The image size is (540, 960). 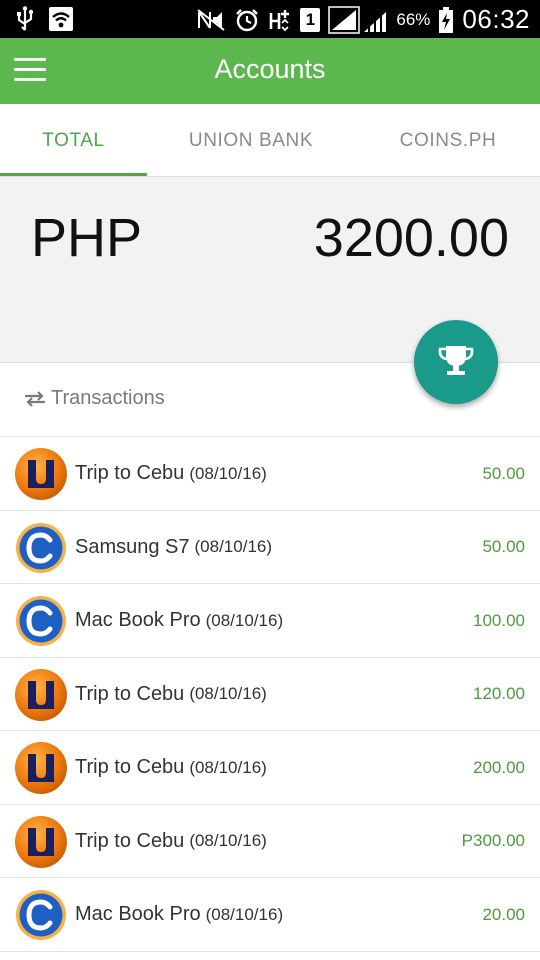 I want to click on tab-indicator, so click(x=73, y=174).